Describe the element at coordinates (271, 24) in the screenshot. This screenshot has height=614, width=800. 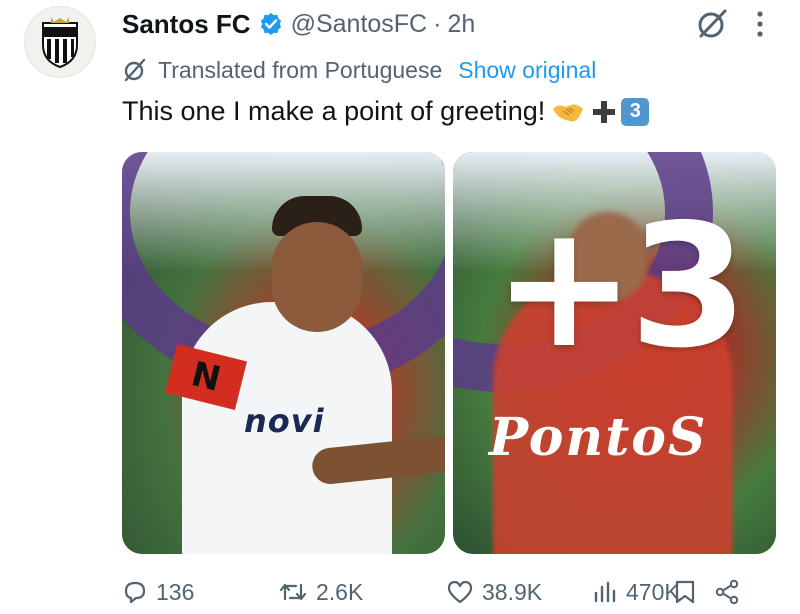
I see `verified-badge-icon` at that location.